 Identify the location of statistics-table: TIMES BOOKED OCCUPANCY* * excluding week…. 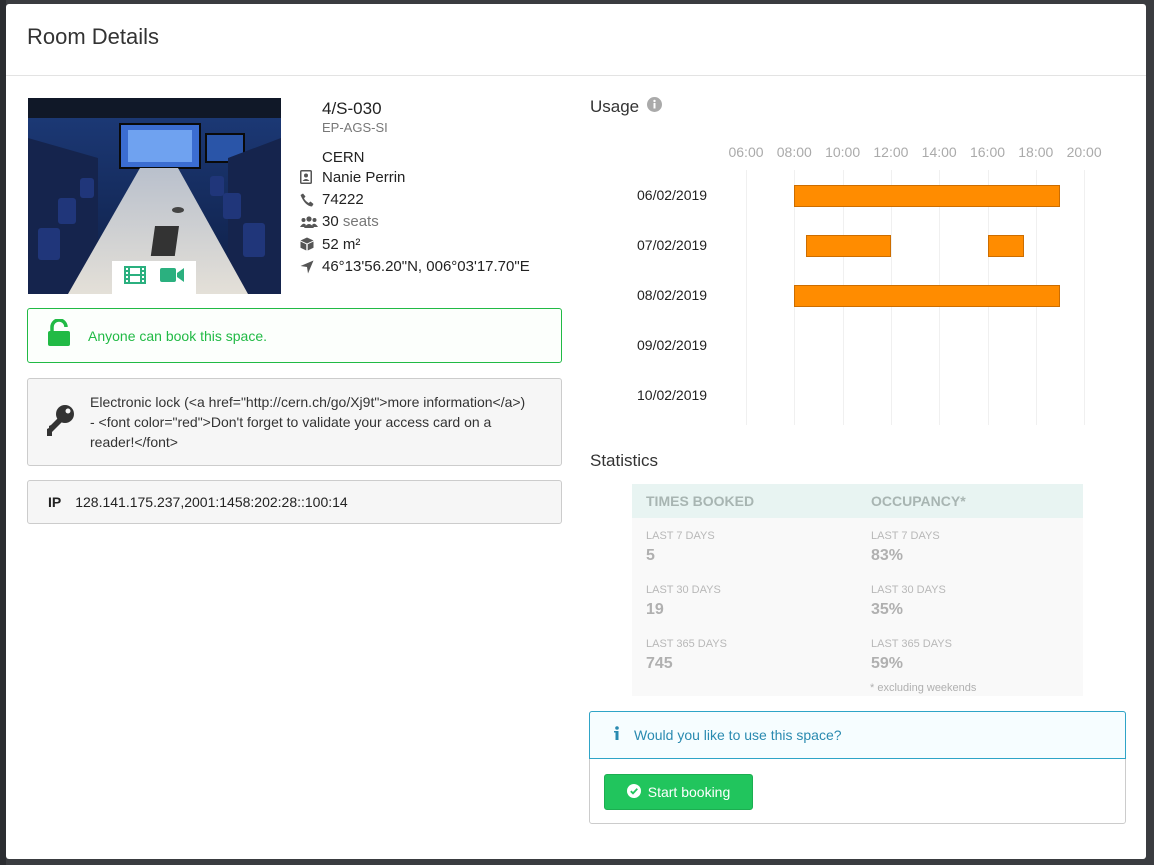
(857, 590).